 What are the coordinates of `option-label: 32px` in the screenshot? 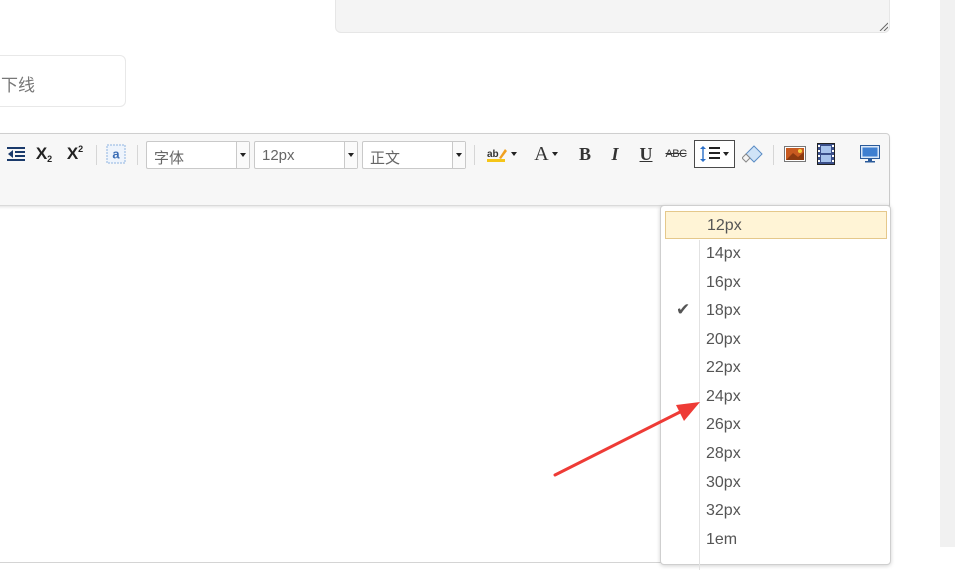 It's located at (723, 510).